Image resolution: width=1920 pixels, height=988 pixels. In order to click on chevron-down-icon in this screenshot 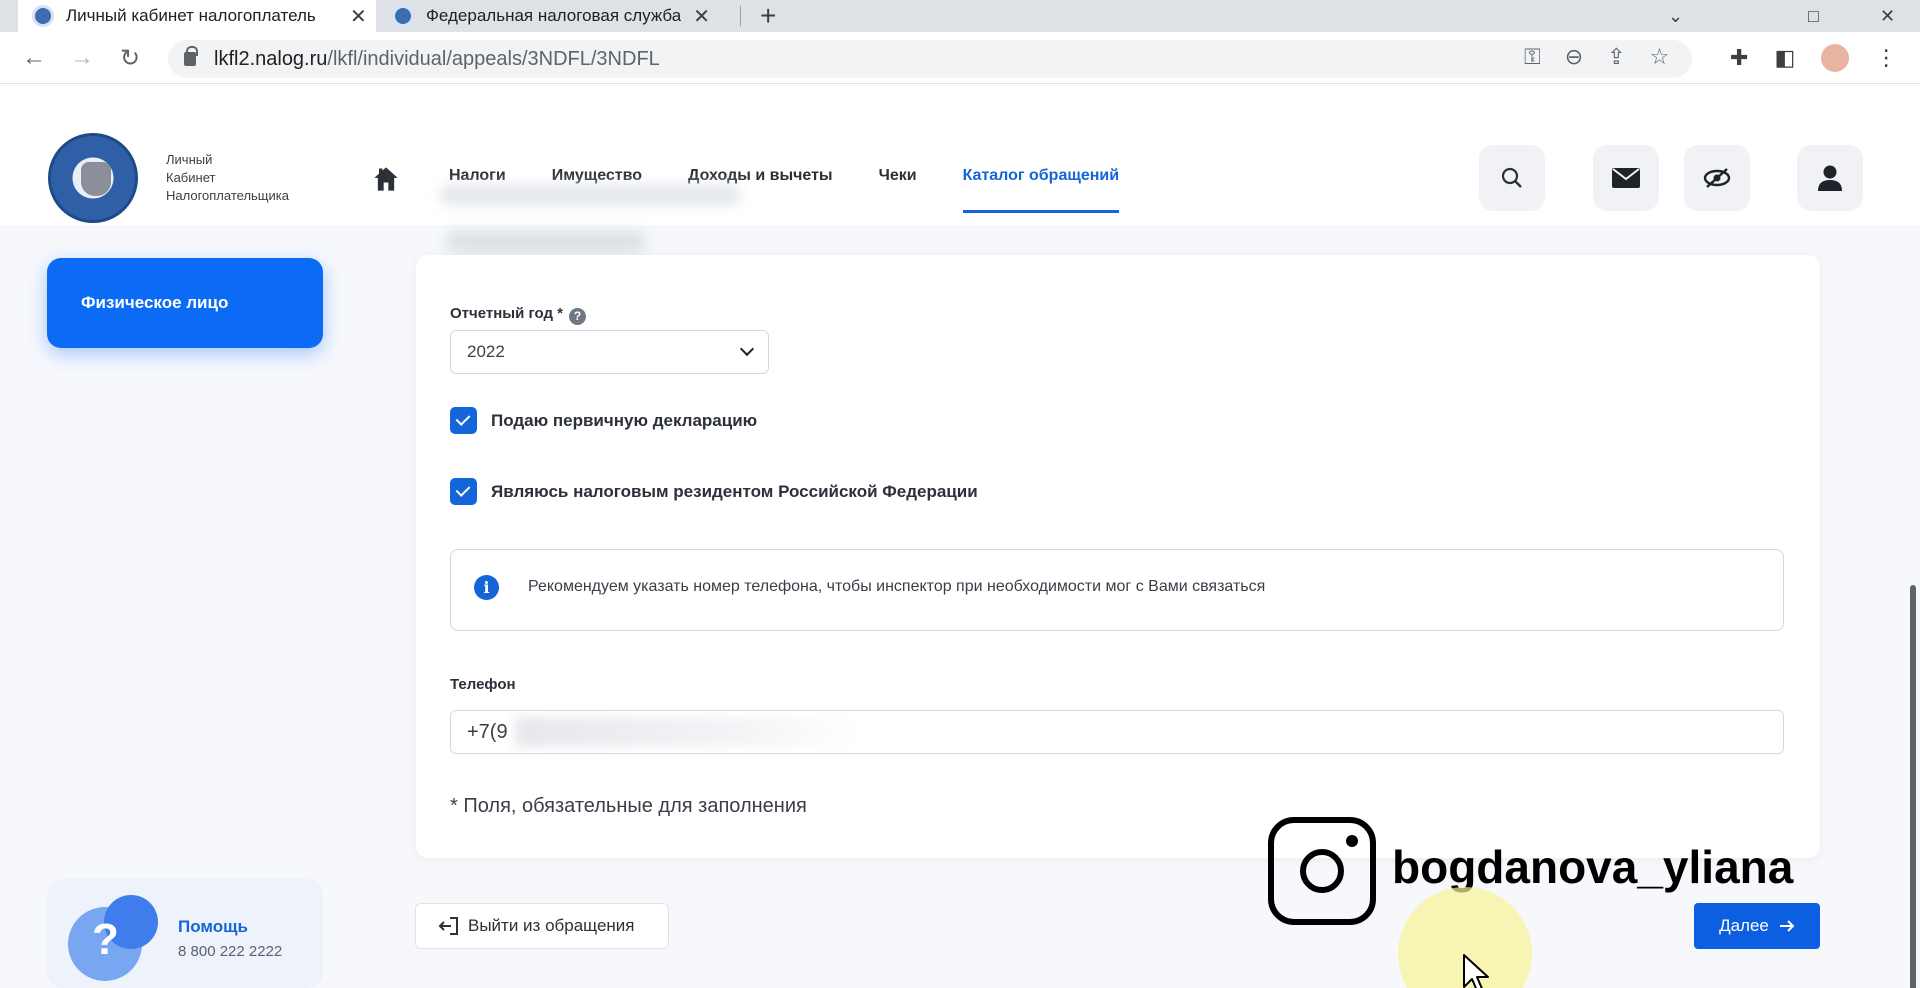, I will do `click(747, 349)`.